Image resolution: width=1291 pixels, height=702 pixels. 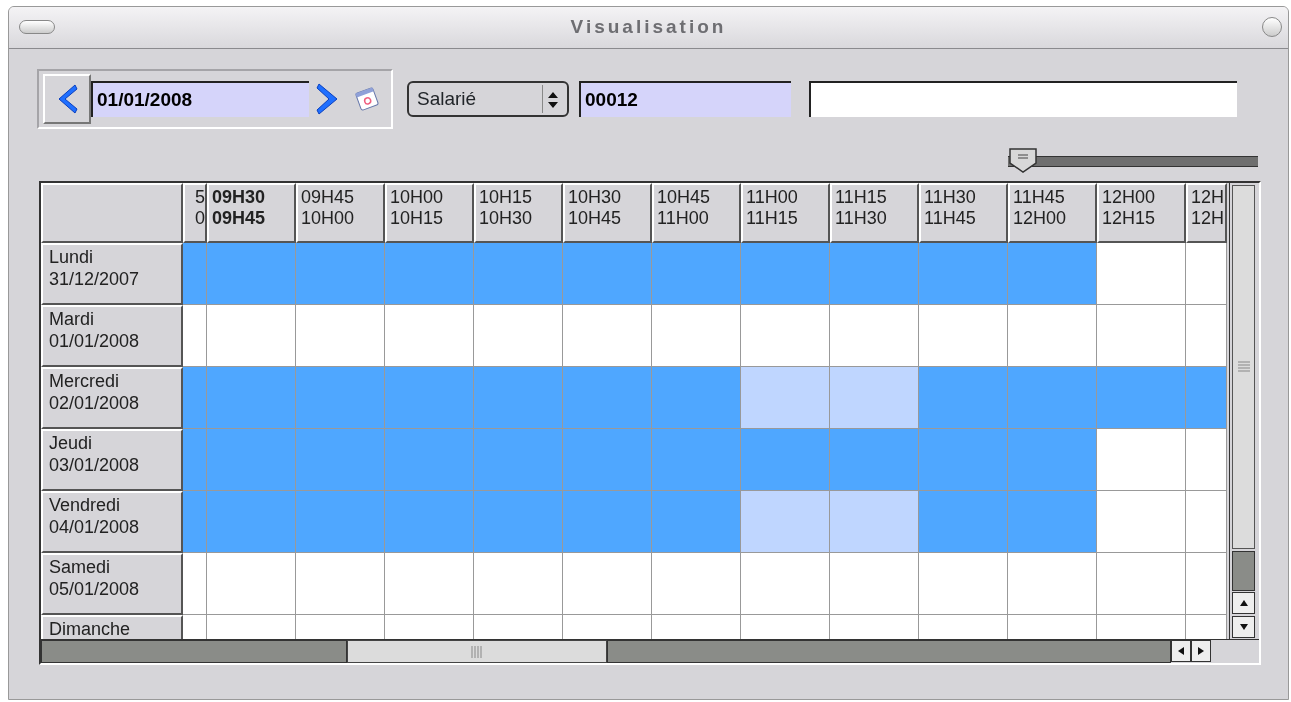 What do you see at coordinates (696, 213) in the screenshot?
I see `time-column-header: 10H45 11H00` at bounding box center [696, 213].